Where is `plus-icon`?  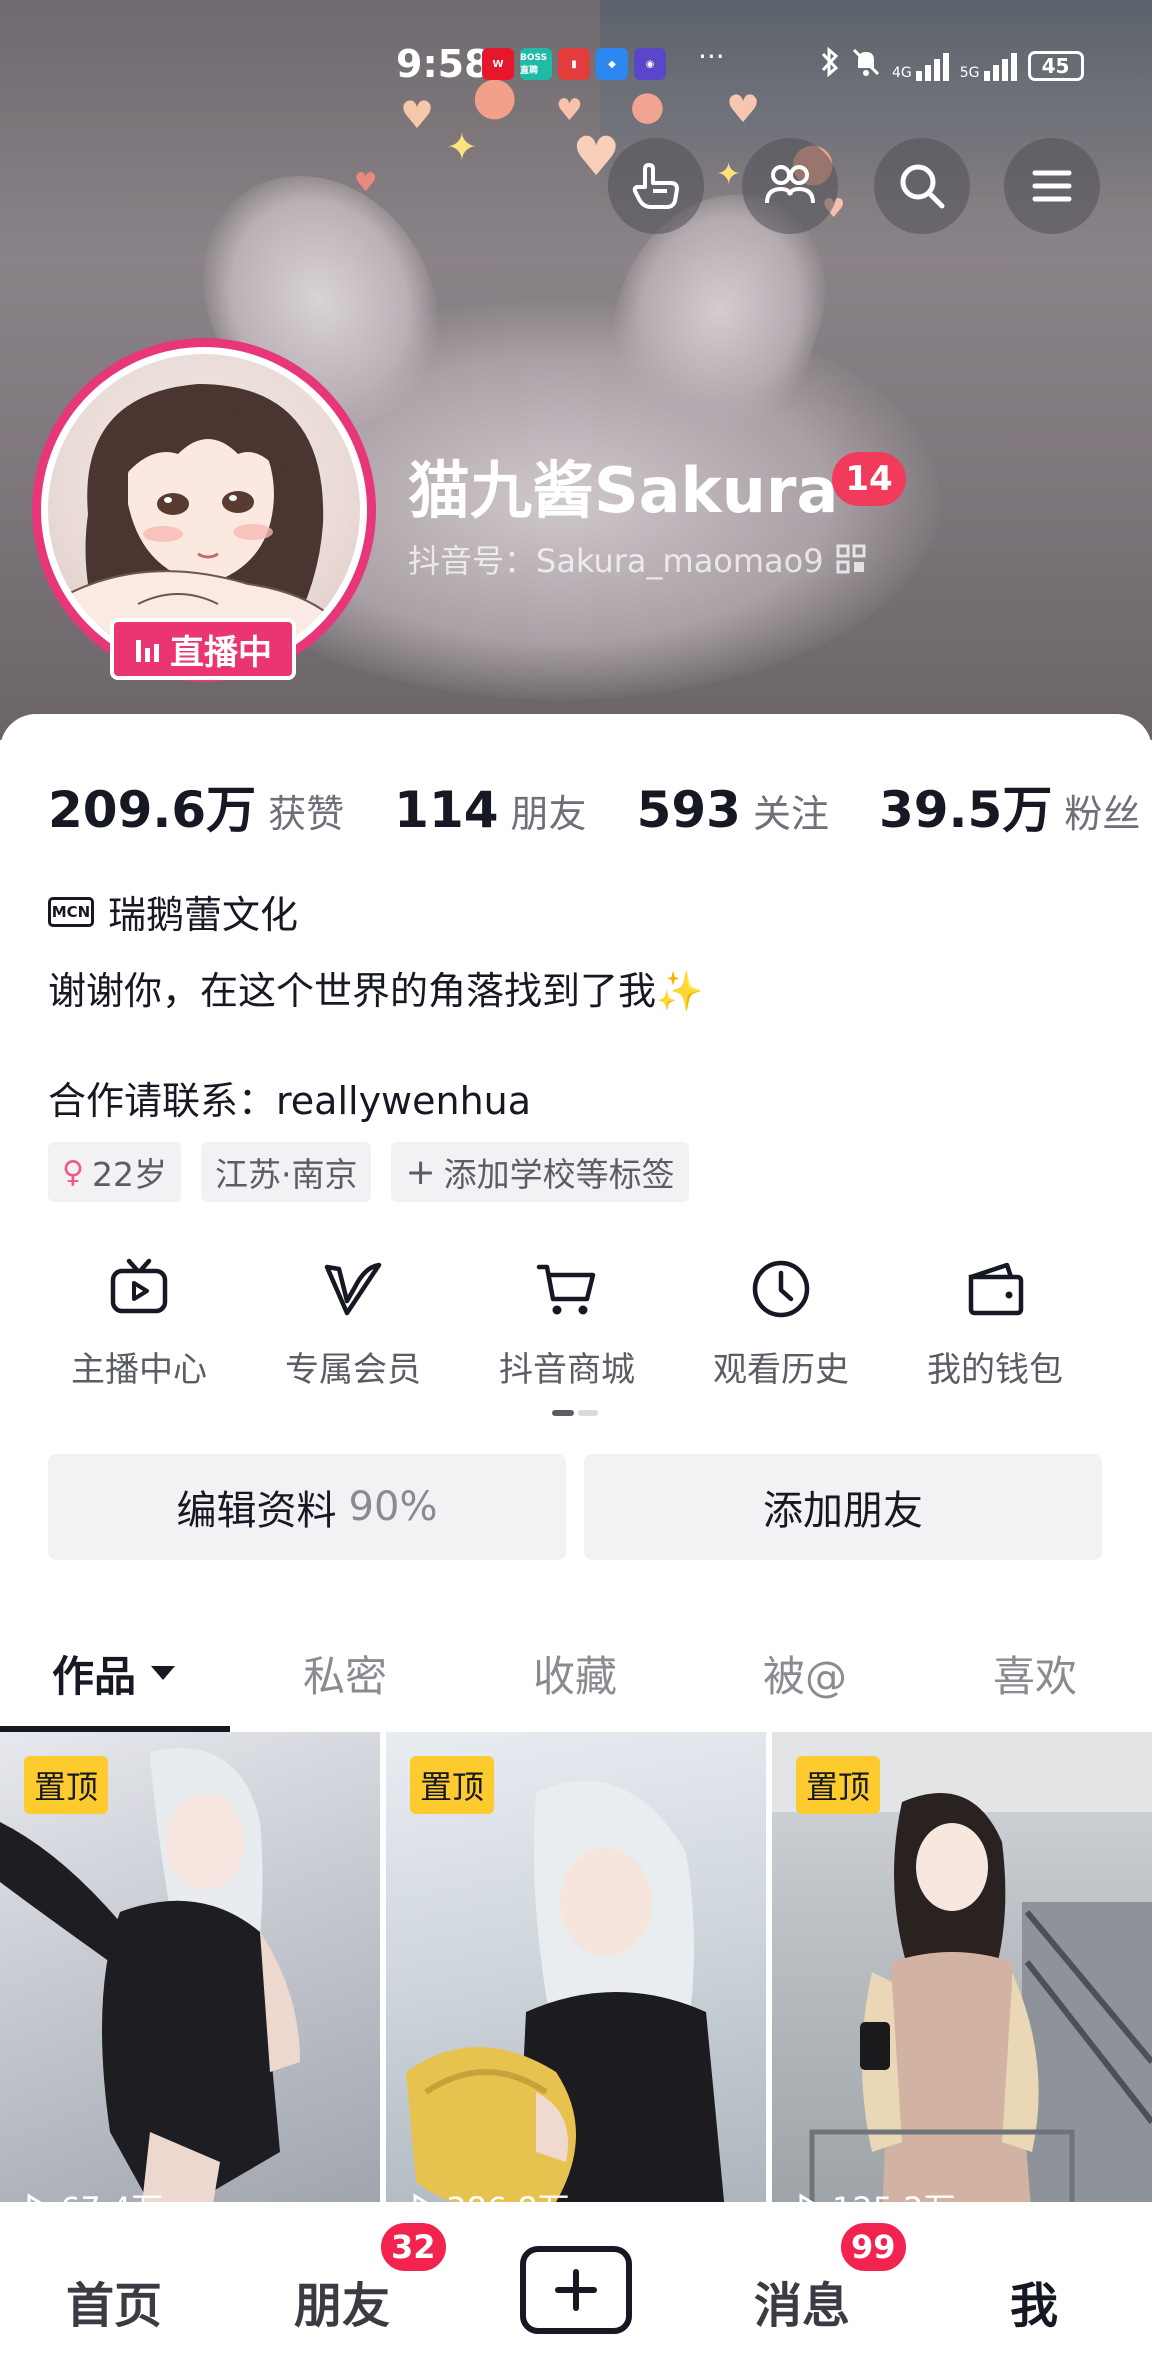 plus-icon is located at coordinates (576, 2290).